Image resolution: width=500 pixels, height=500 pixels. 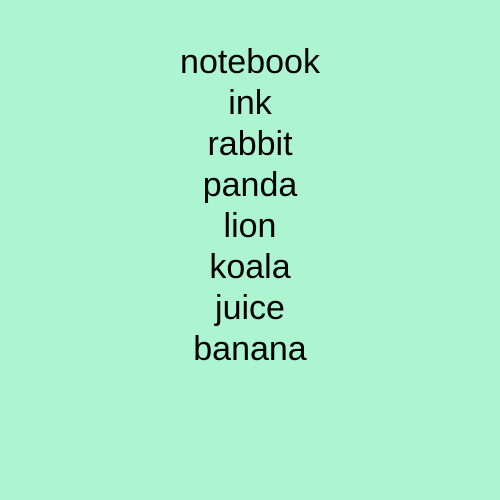 I want to click on word-item: lion, so click(x=250, y=226).